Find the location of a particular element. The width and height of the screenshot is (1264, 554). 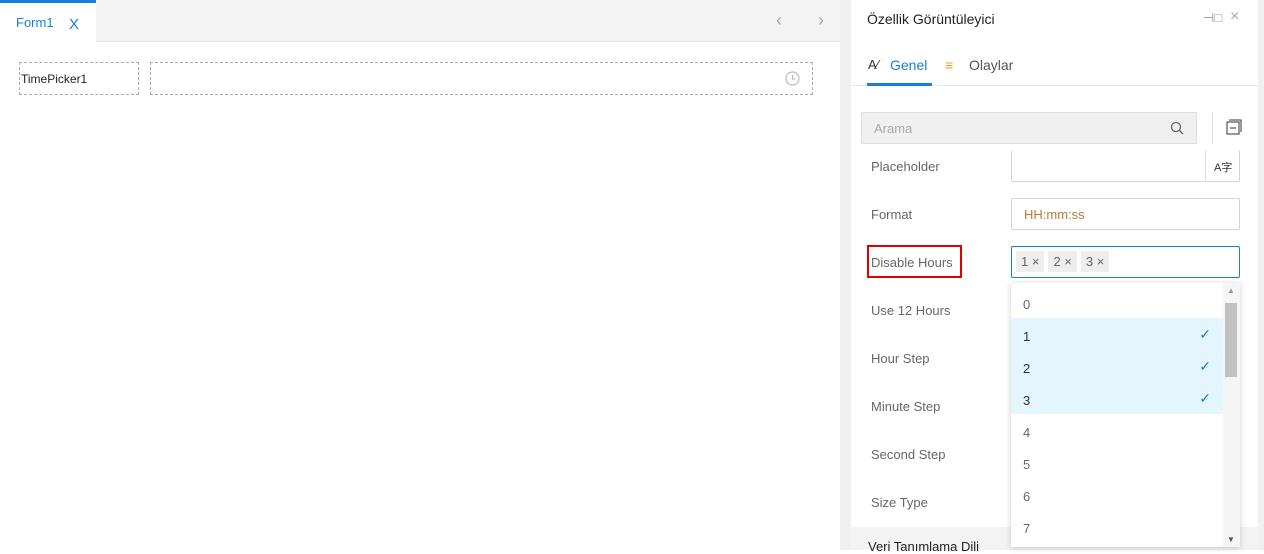

dropdown-option: 3 ✓ is located at coordinates (1117, 398).